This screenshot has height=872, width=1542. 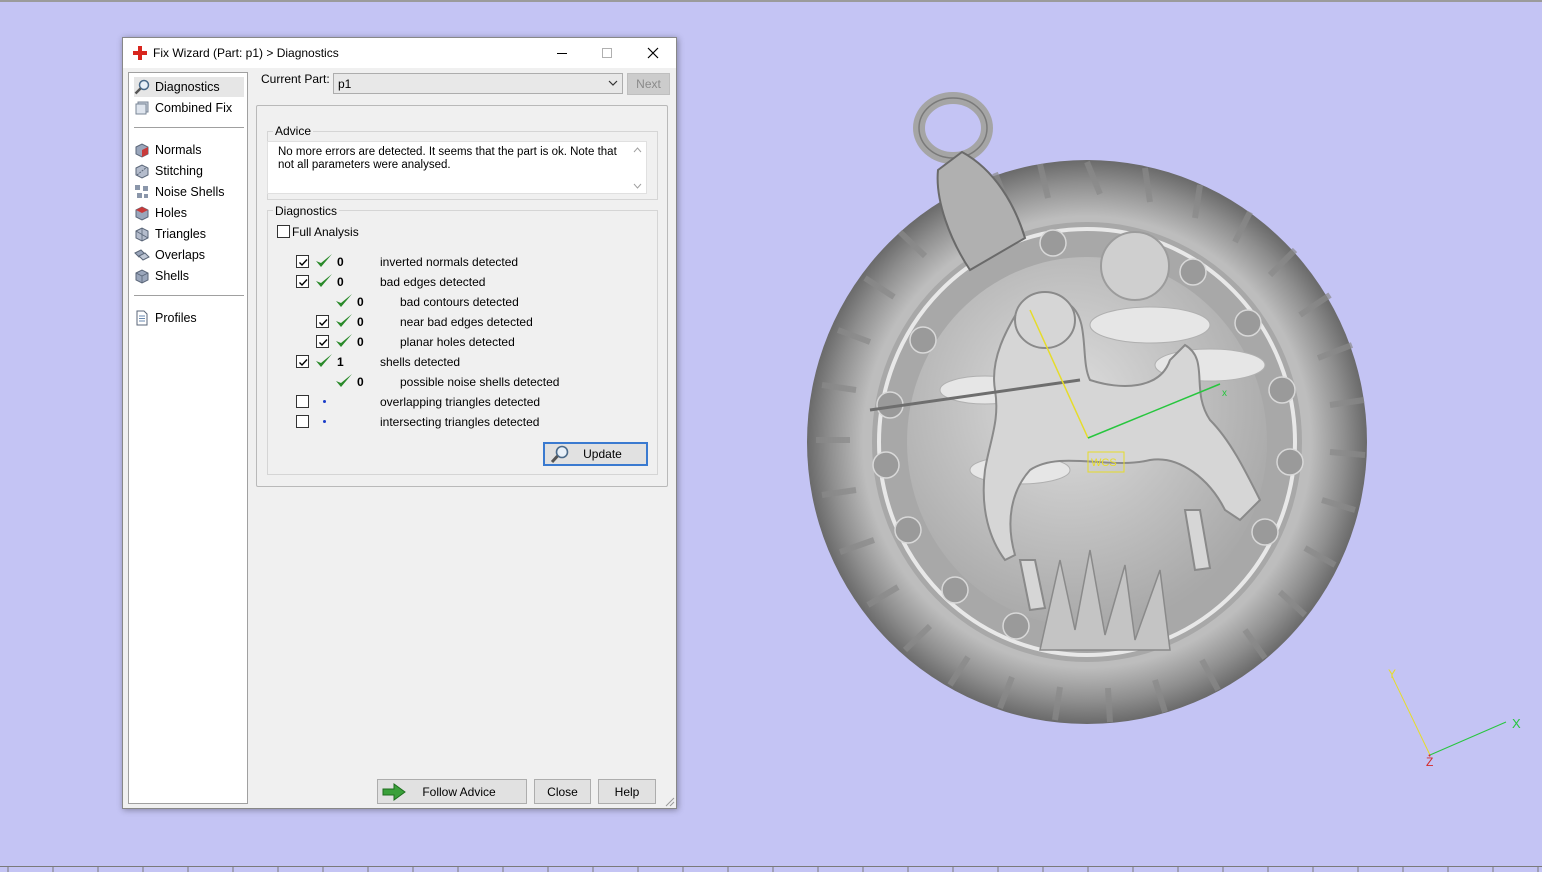 I want to click on sidebar-item-stitching: Stitching, so click(x=189, y=171).